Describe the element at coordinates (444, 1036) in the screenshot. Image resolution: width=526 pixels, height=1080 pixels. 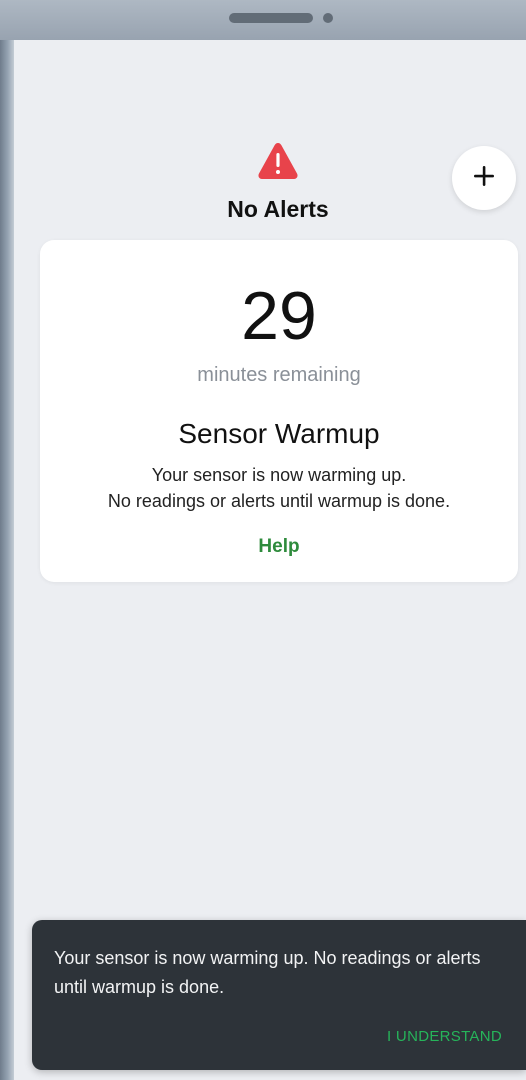
I see `i-understand-button: I UNDERSTAND` at that location.